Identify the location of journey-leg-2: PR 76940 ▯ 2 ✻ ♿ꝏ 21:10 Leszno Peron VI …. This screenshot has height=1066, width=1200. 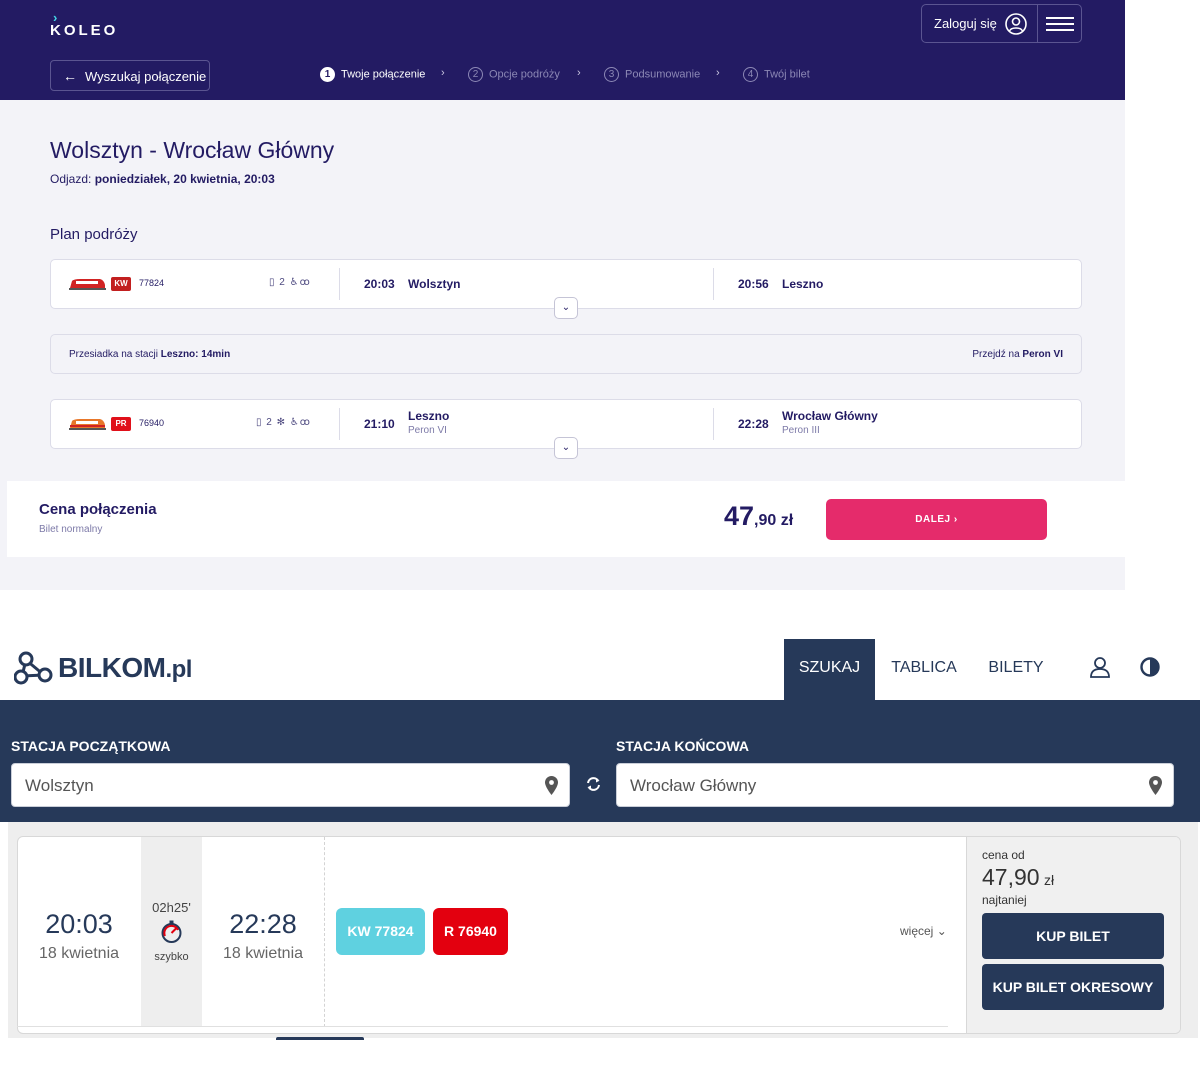
(566, 429).